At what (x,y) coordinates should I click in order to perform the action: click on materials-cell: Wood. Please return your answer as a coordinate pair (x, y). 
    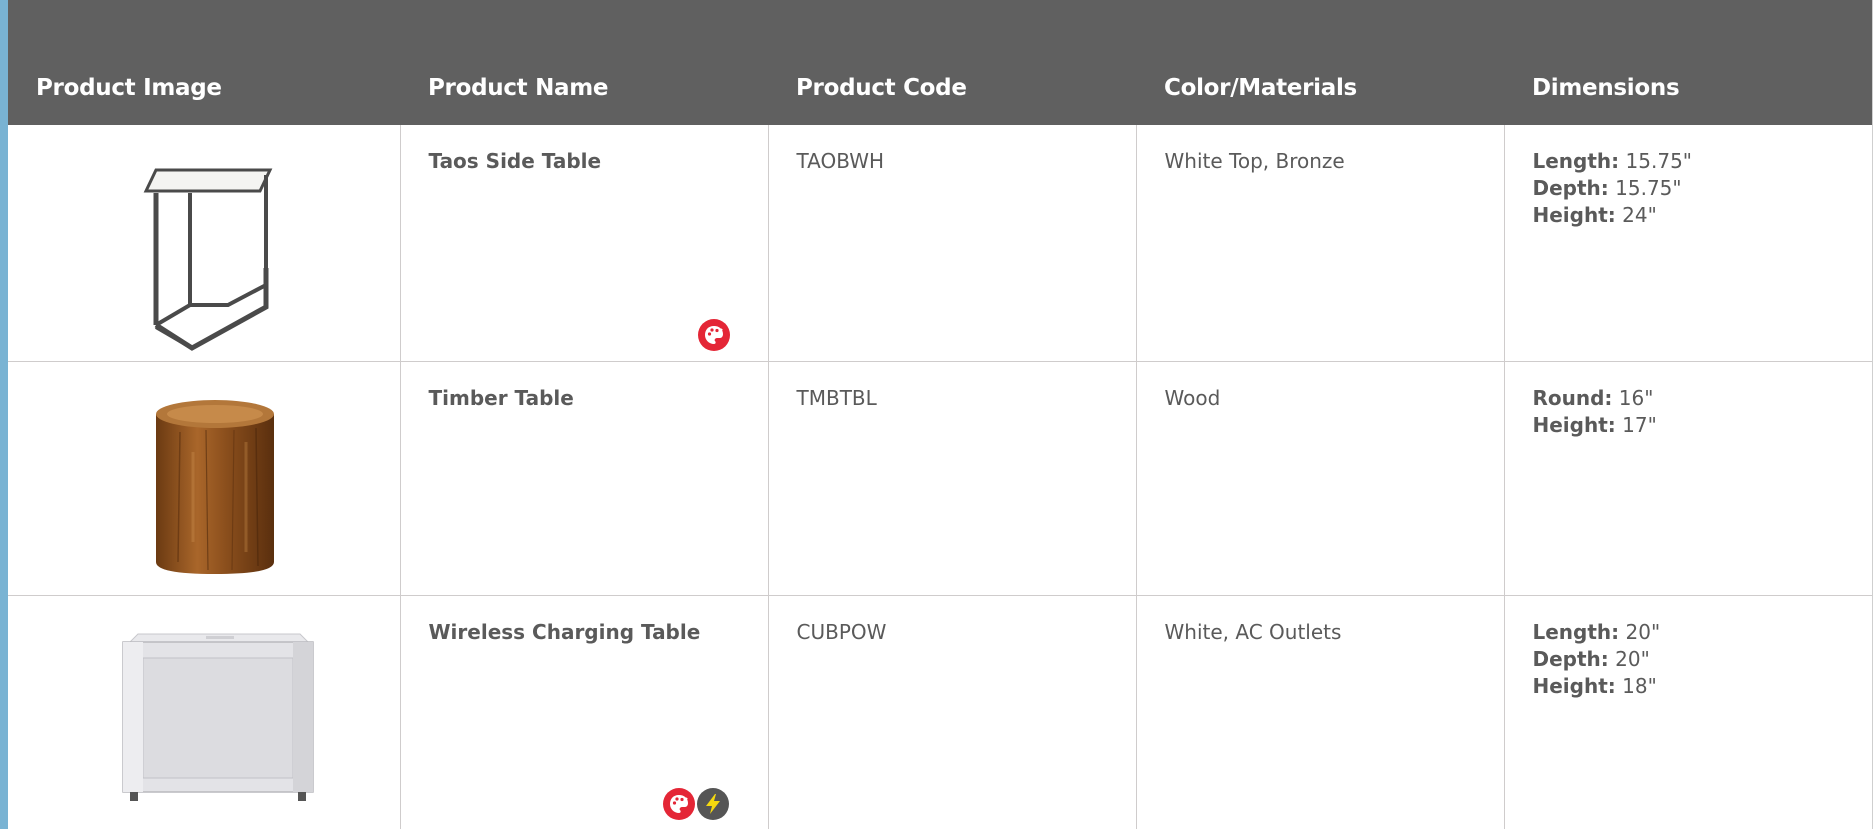
    Looking at the image, I should click on (1319, 478).